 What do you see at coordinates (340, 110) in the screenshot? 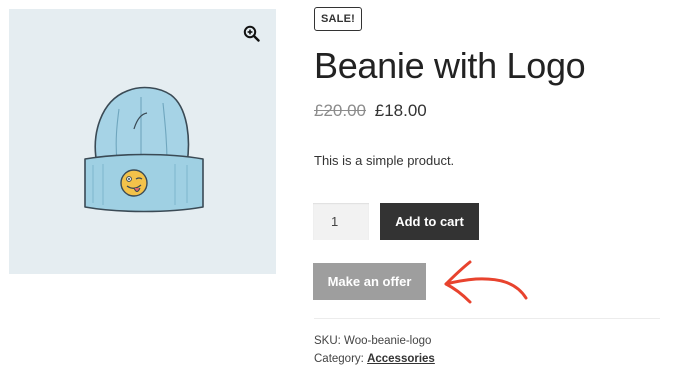
I see `original-price: £20.00` at bounding box center [340, 110].